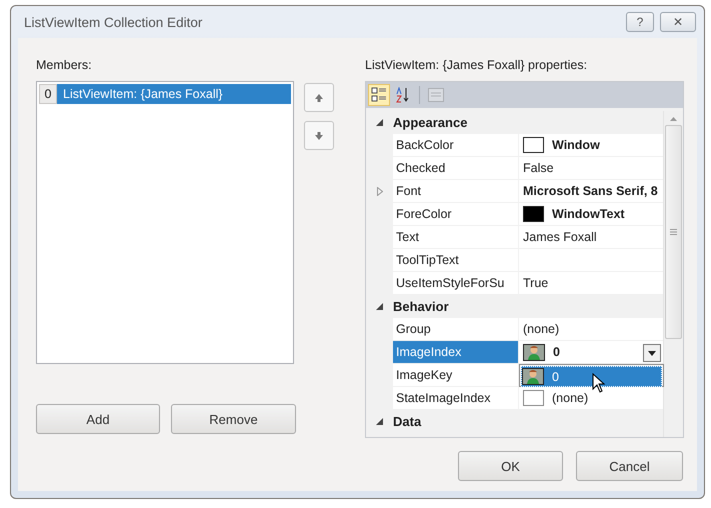 Image resolution: width=711 pixels, height=508 pixels. What do you see at coordinates (430, 123) in the screenshot?
I see `category-header: Appearance` at bounding box center [430, 123].